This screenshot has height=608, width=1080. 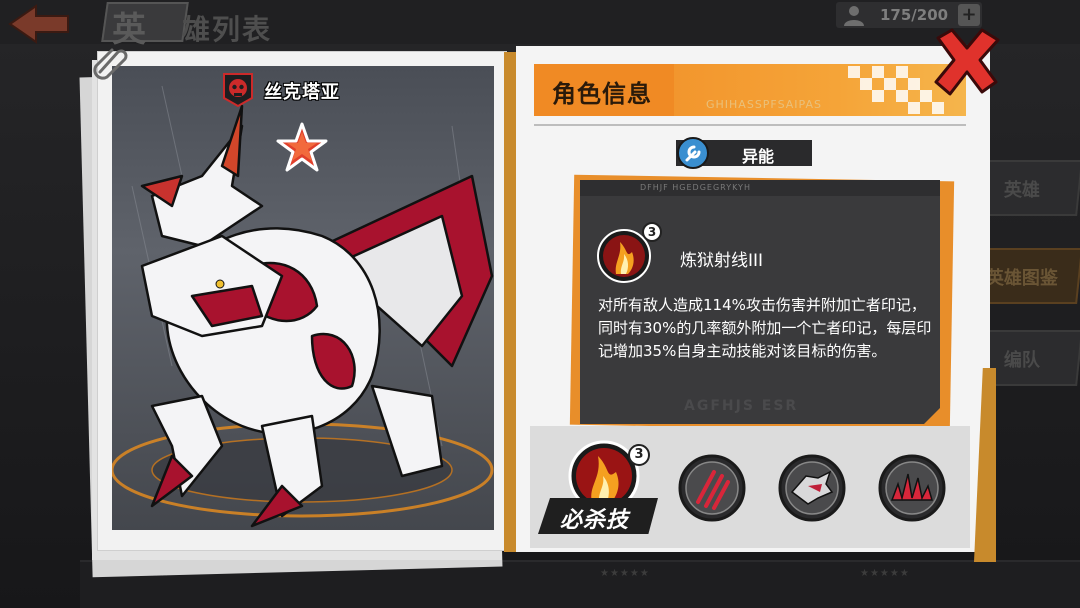 I want to click on skill-box-watermark: AGFHJS ESR, so click(x=741, y=406).